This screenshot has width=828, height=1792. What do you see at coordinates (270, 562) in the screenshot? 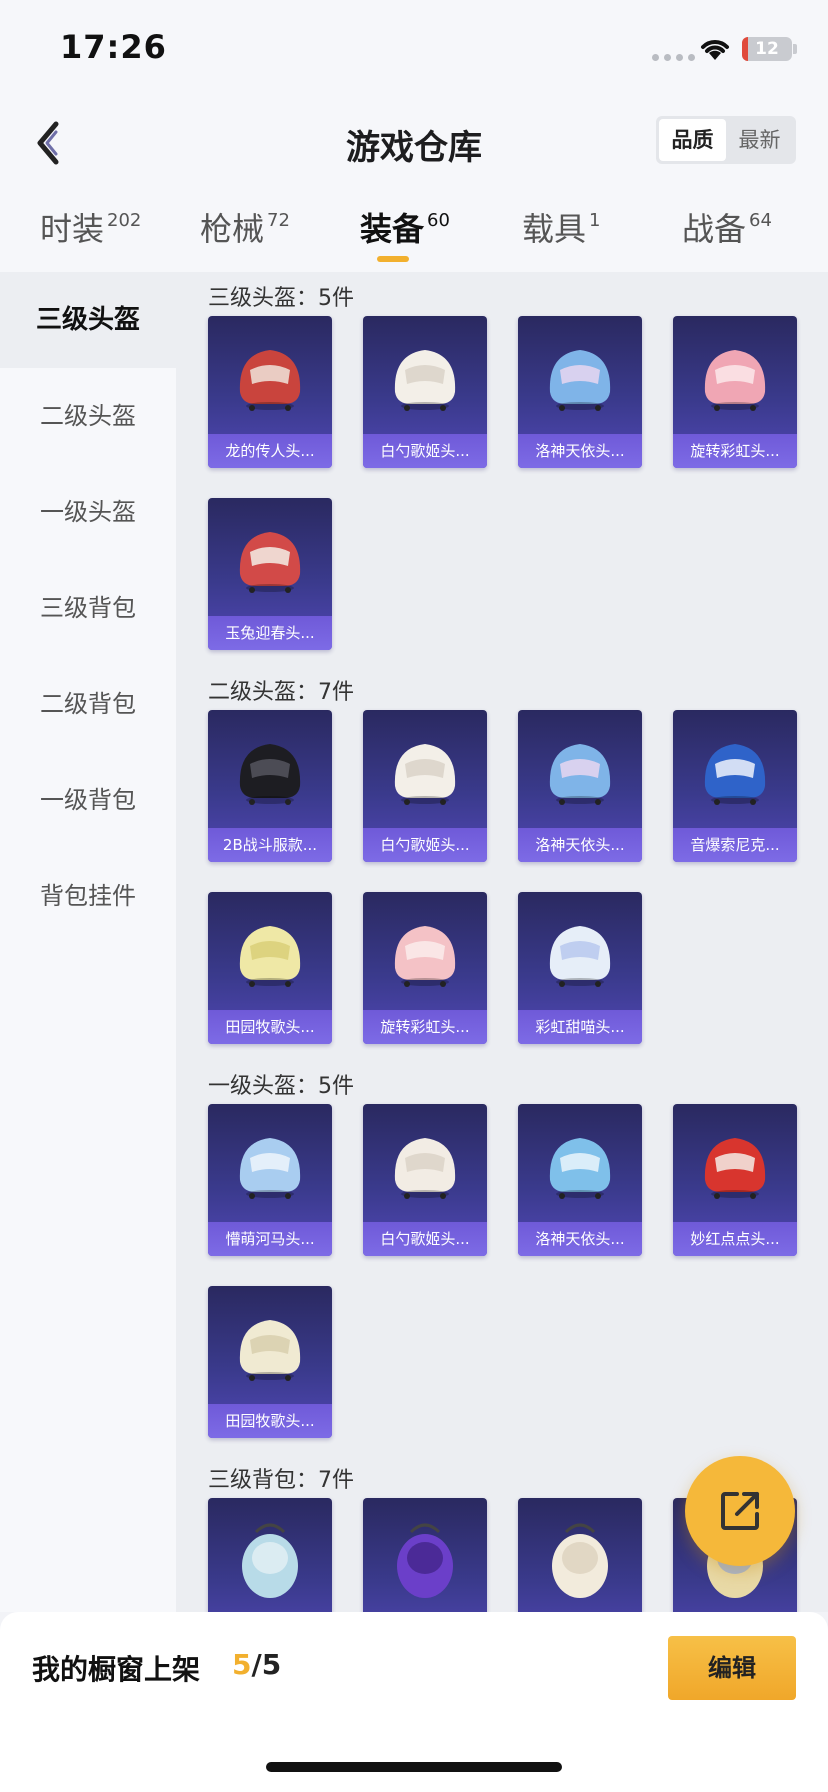
I see `red-white-helmet-icon` at bounding box center [270, 562].